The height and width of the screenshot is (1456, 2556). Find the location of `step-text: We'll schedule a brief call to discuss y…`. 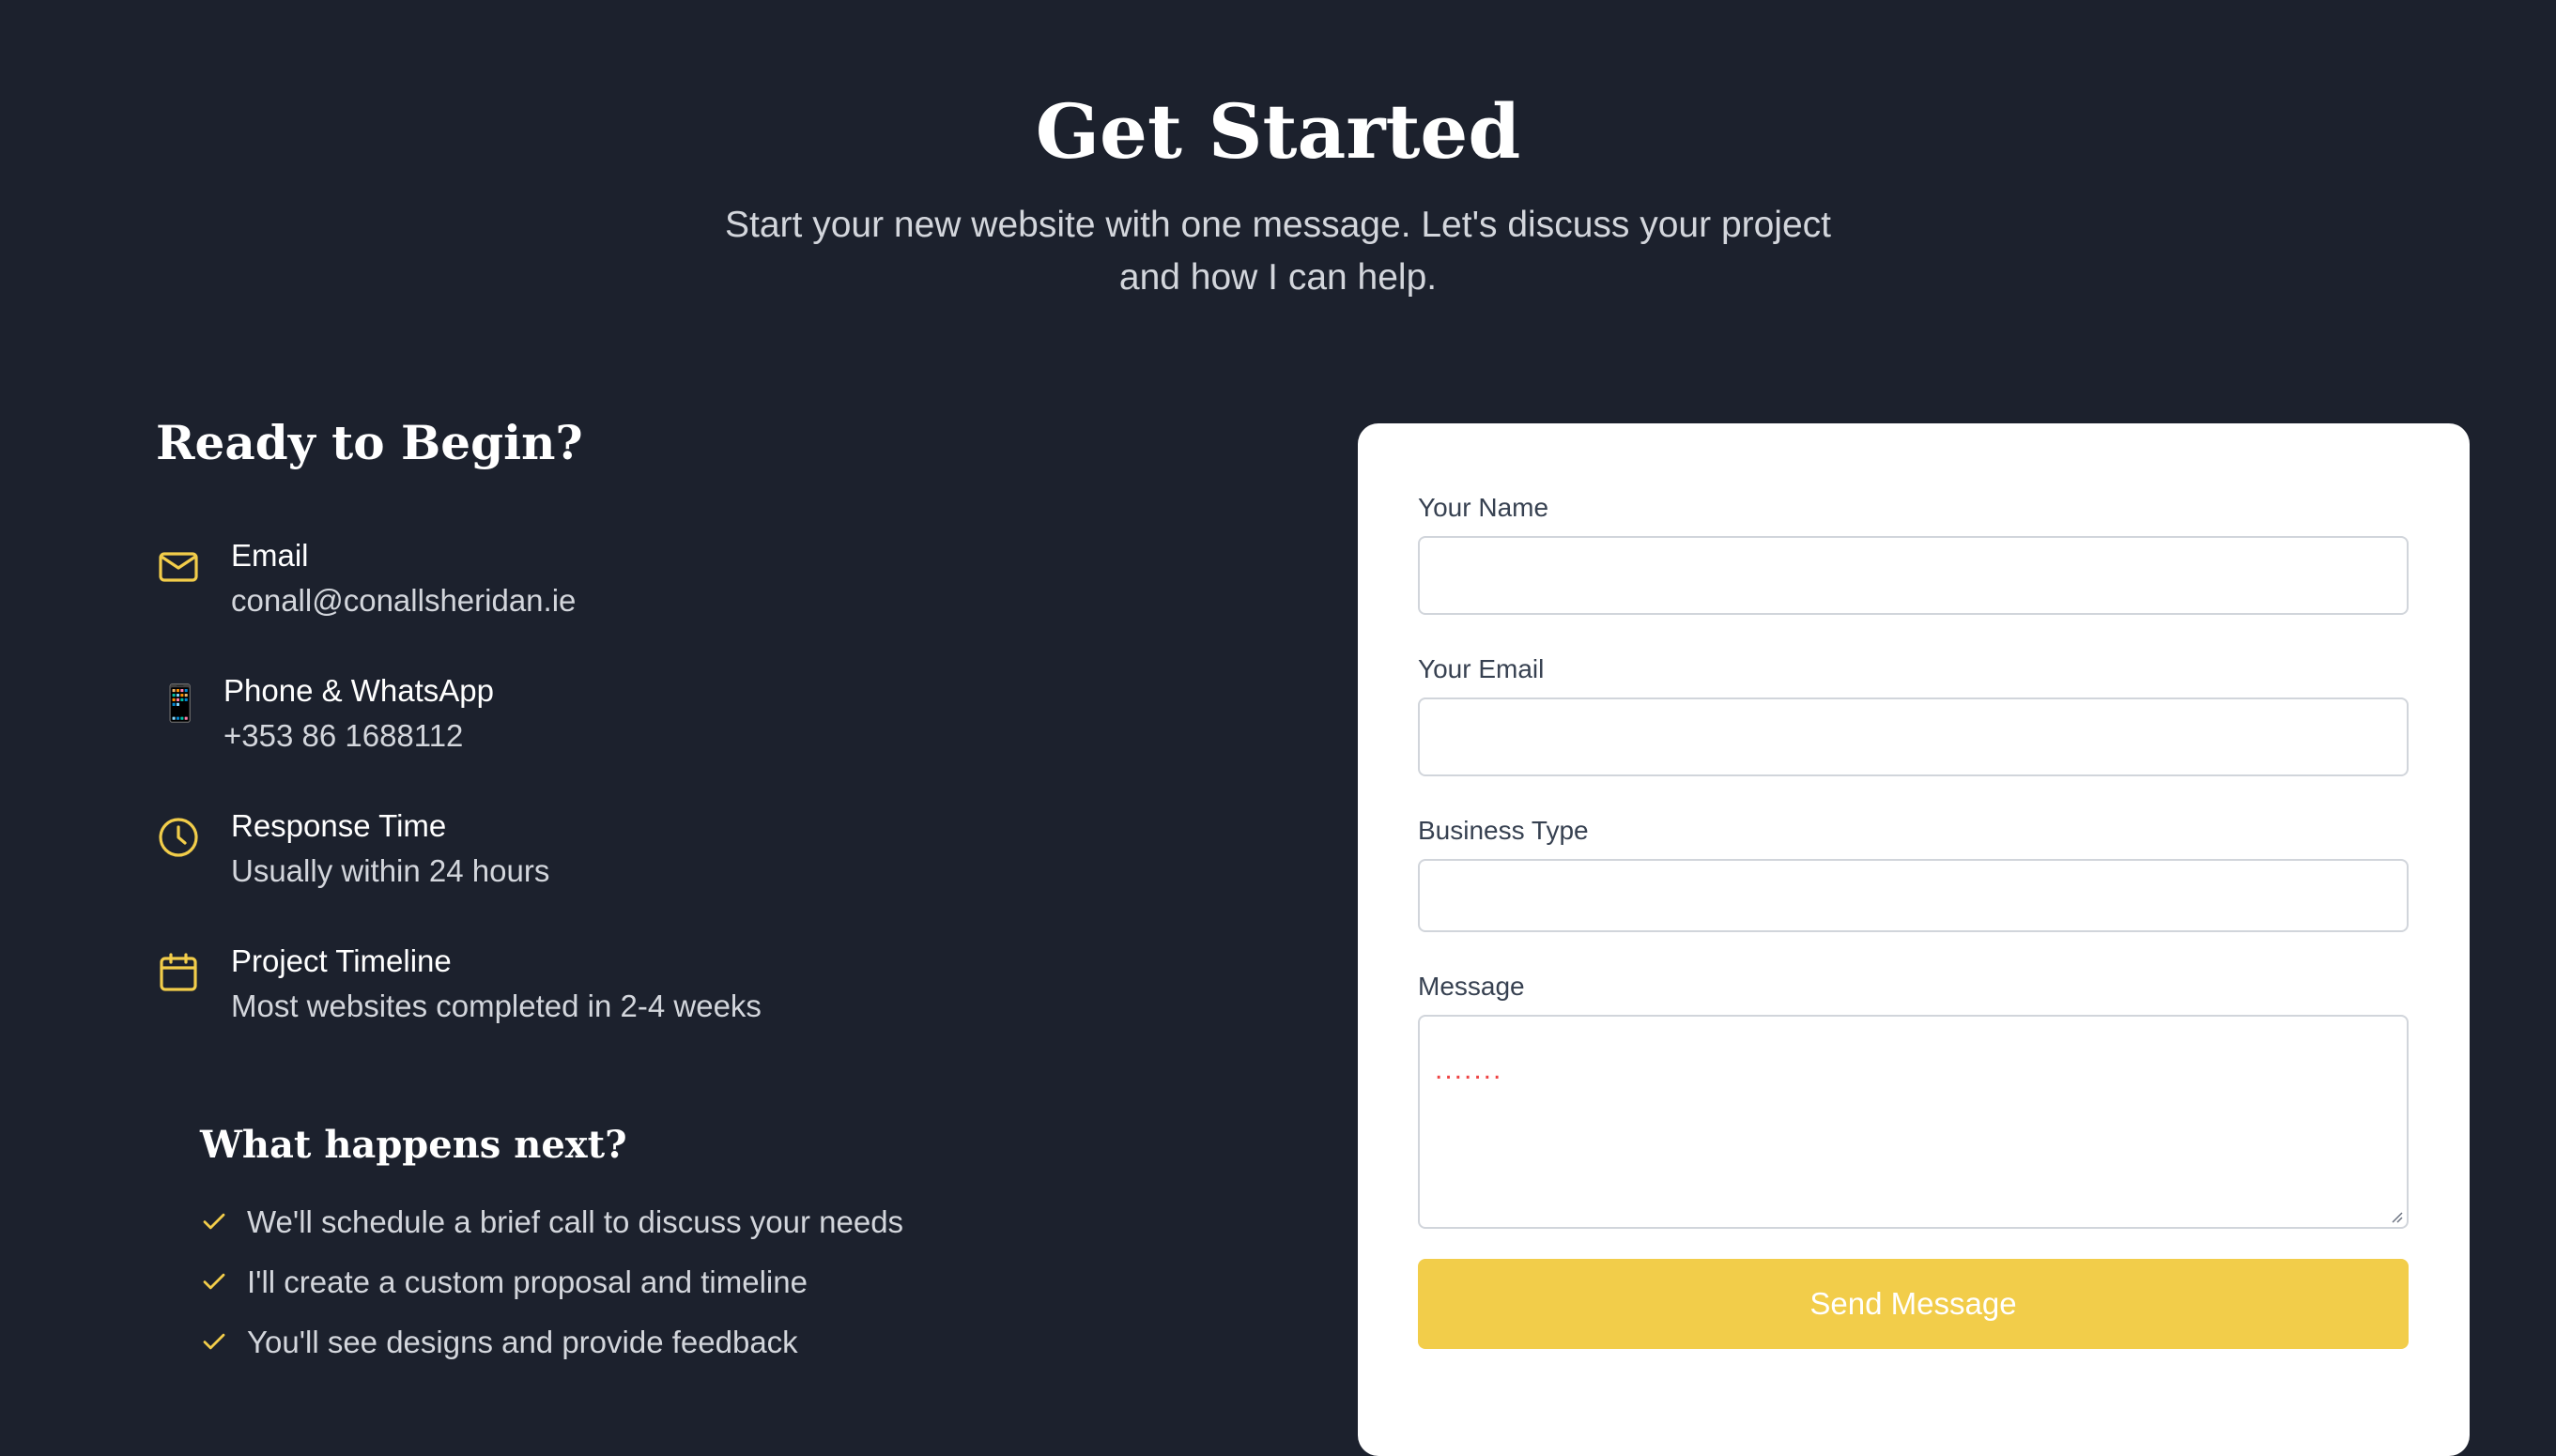

step-text: We'll schedule a brief call to discuss y… is located at coordinates (575, 1221).